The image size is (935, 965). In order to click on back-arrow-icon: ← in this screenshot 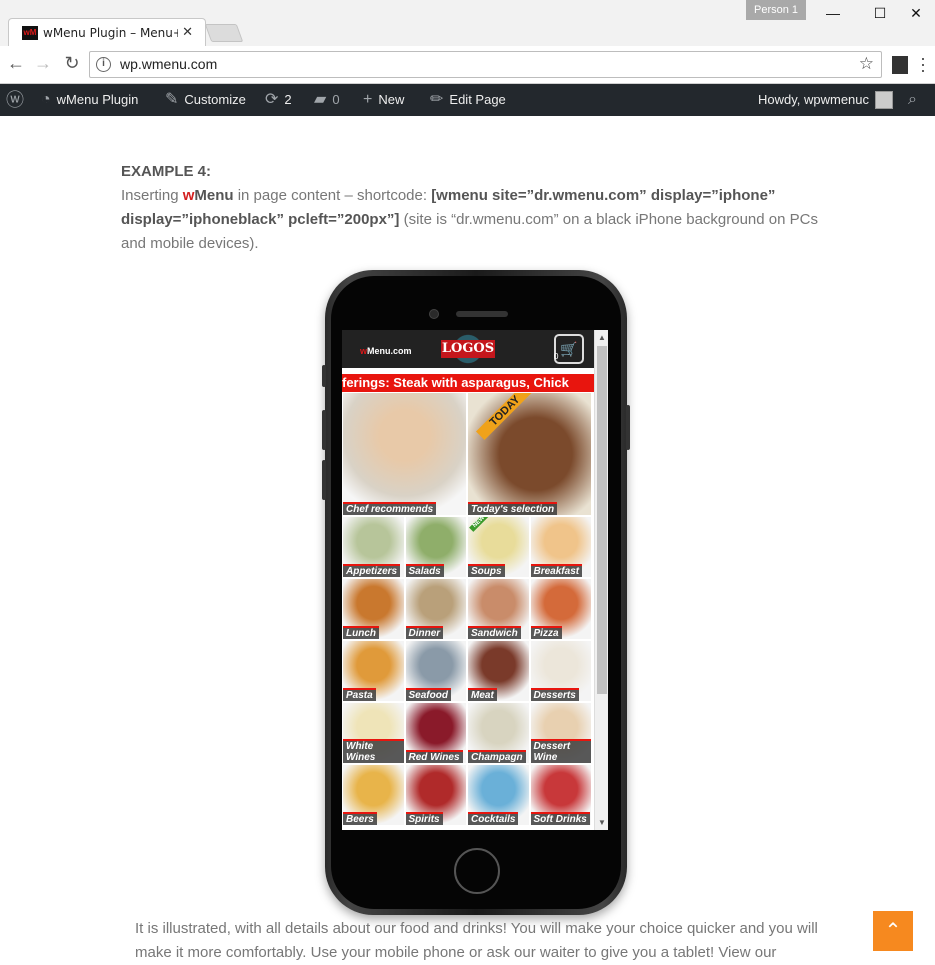, I will do `click(16, 63)`.